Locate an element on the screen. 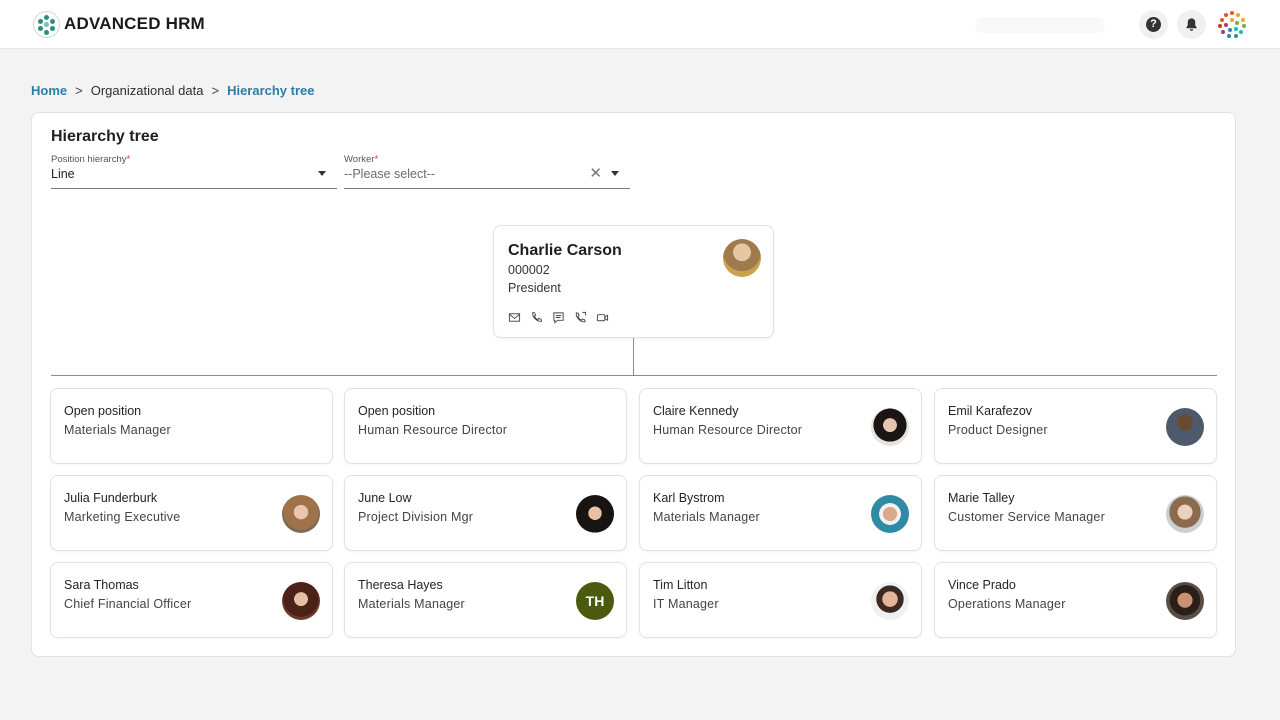  employee-name: Tim Litton is located at coordinates (680, 585).